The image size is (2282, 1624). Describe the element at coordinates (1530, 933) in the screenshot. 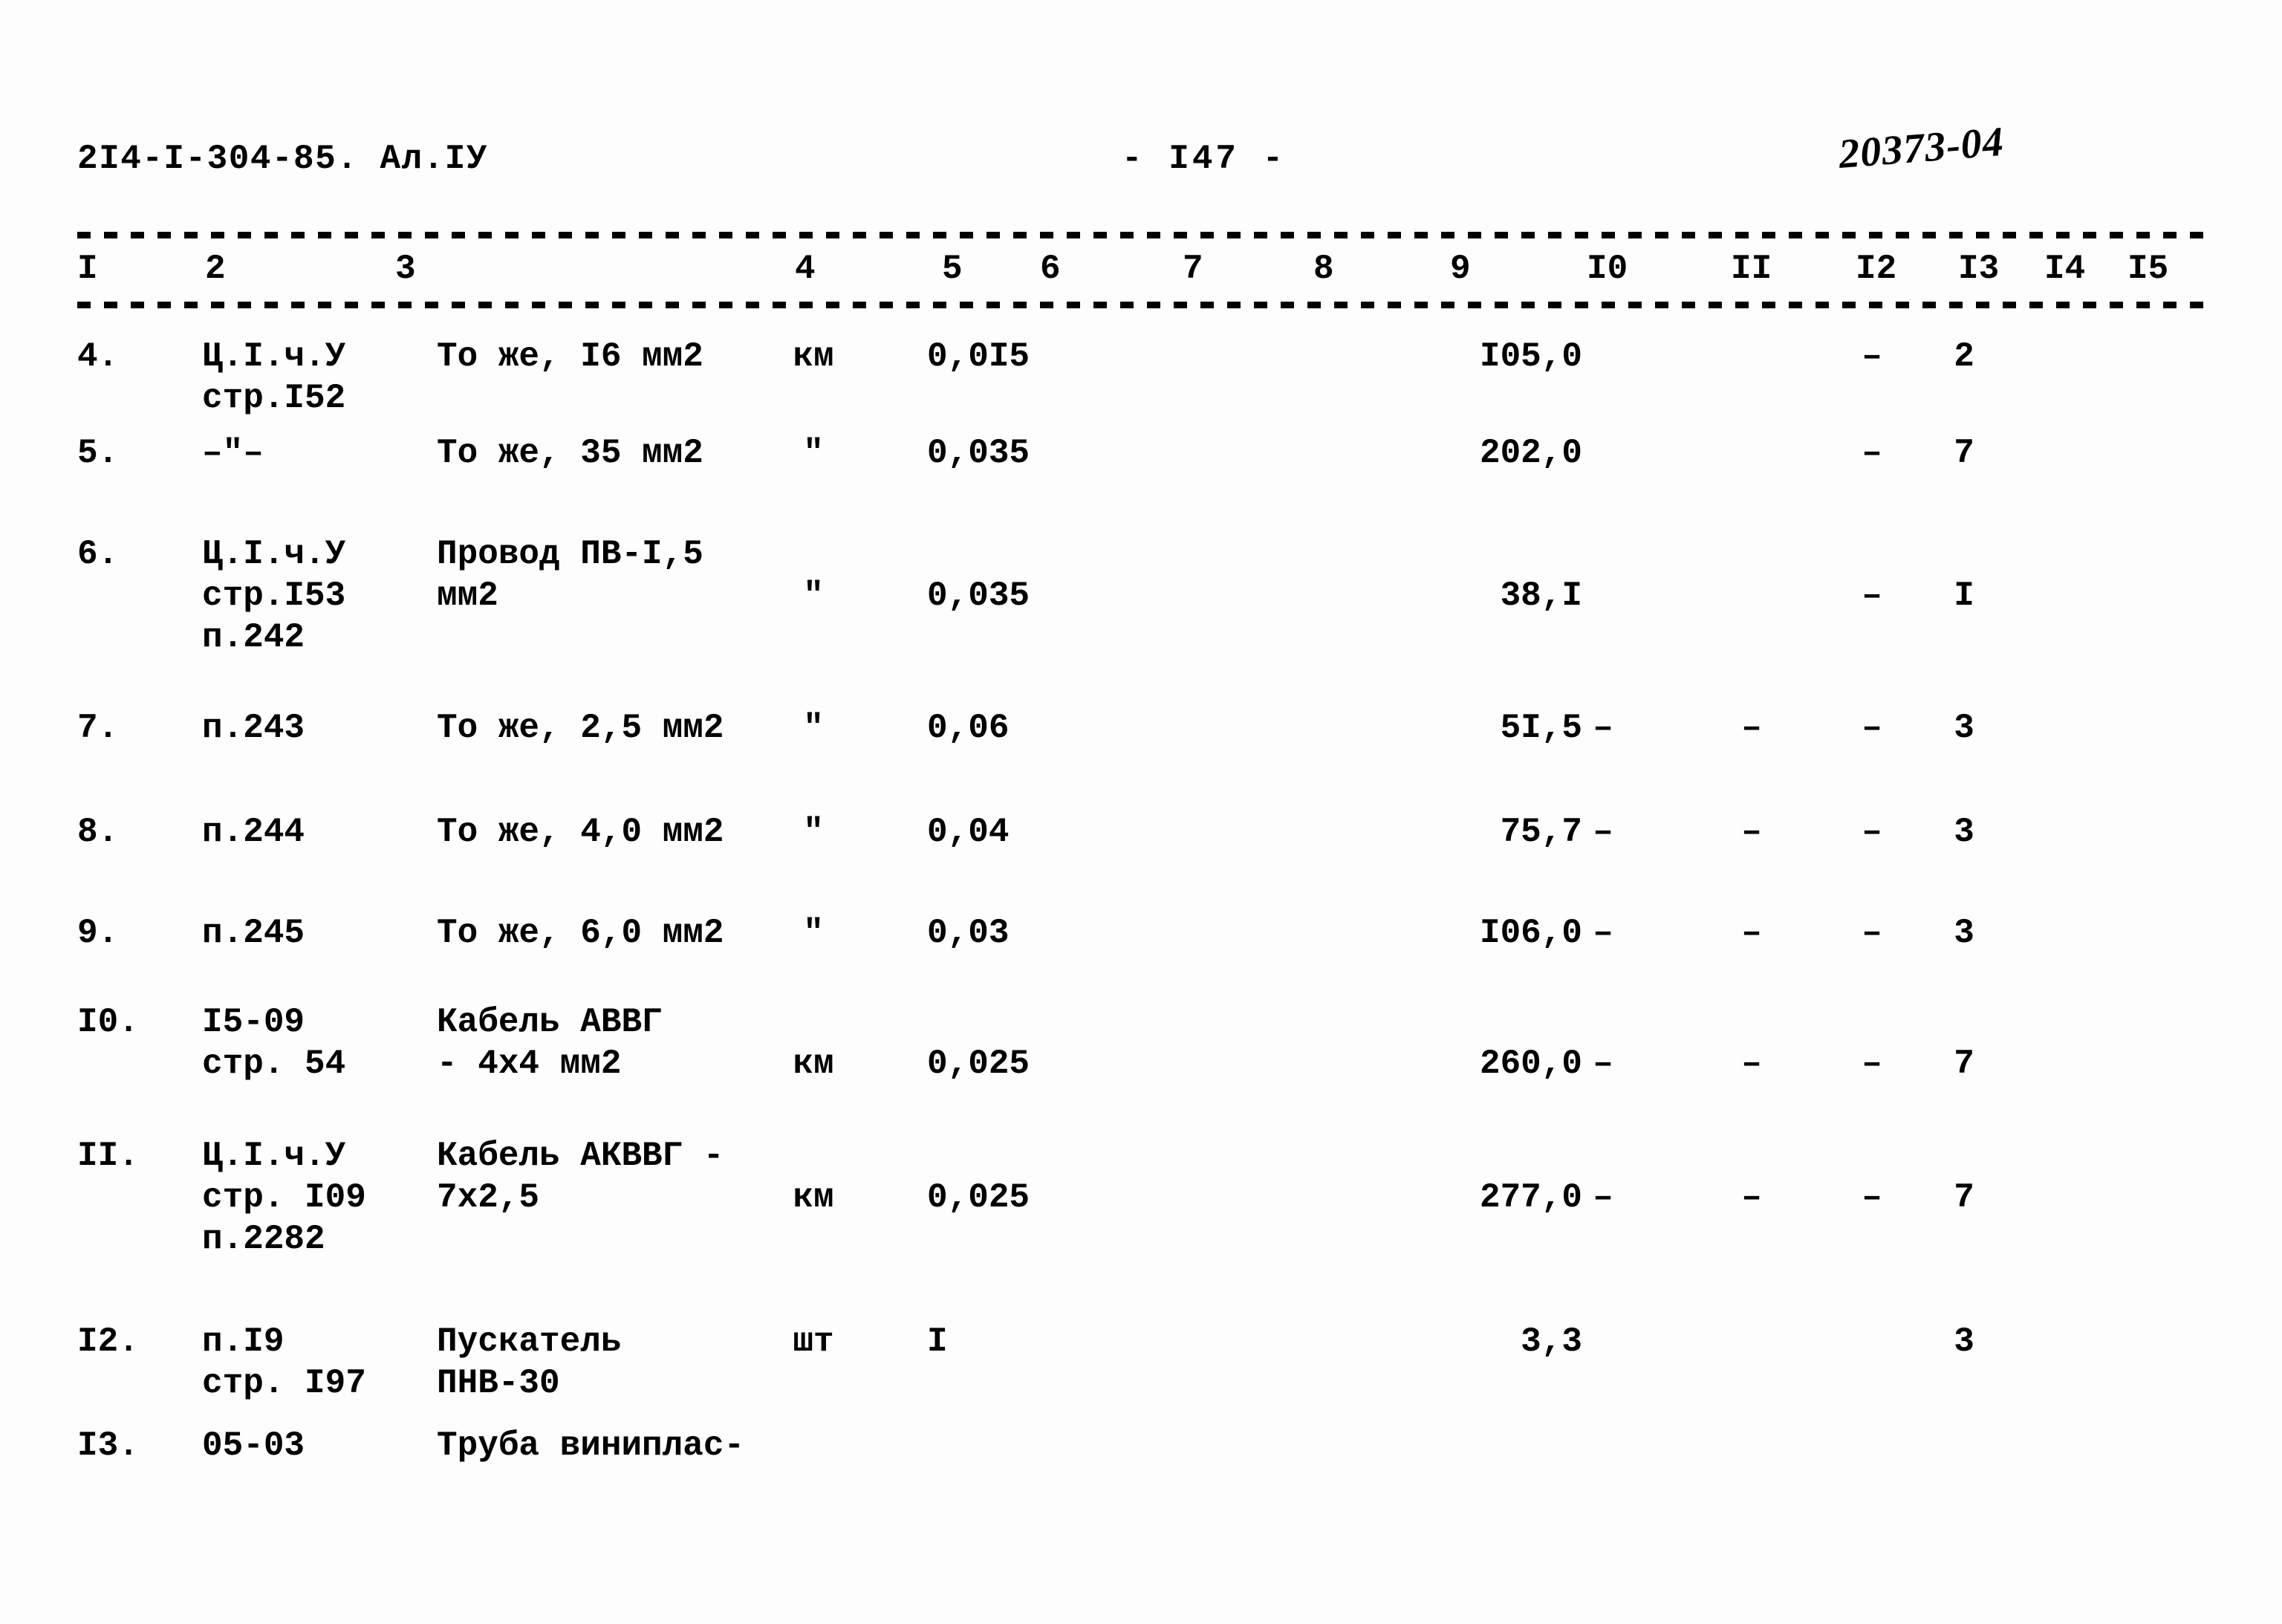

I see `row-value-col9-5: I06,0` at that location.